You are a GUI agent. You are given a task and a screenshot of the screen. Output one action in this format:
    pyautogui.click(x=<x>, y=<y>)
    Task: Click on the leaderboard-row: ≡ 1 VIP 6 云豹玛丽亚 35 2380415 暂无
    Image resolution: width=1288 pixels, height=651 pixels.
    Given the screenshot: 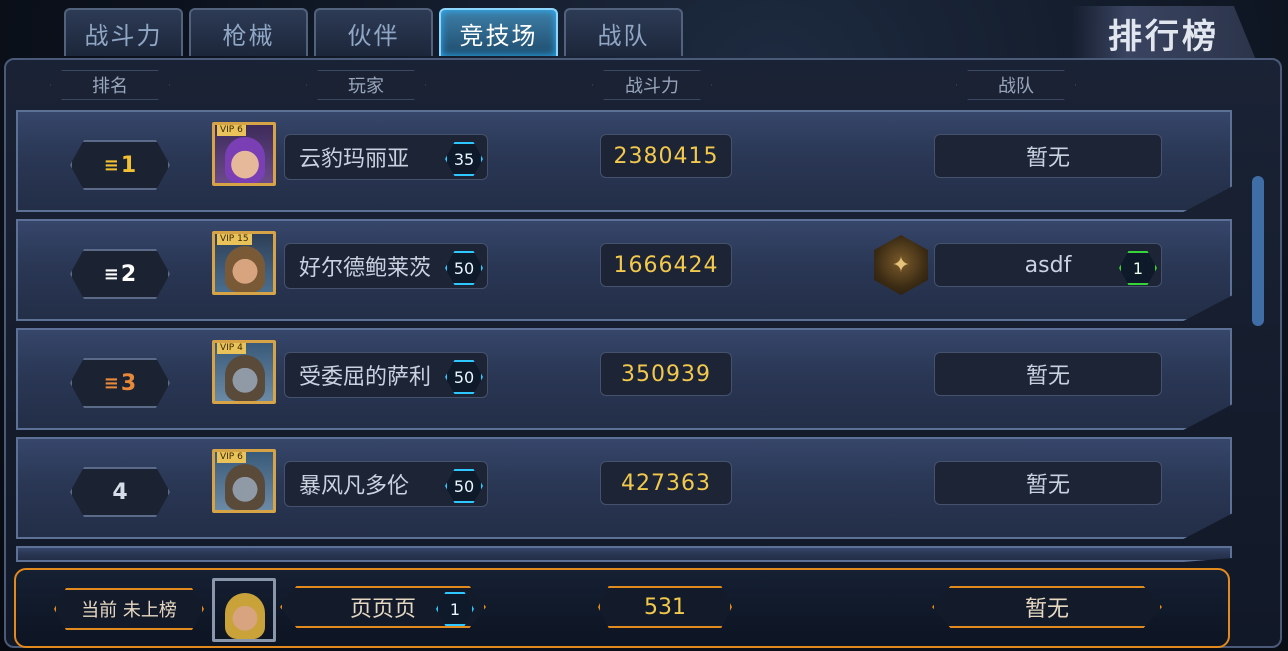 What is the action you would take?
    pyautogui.click(x=624, y=161)
    